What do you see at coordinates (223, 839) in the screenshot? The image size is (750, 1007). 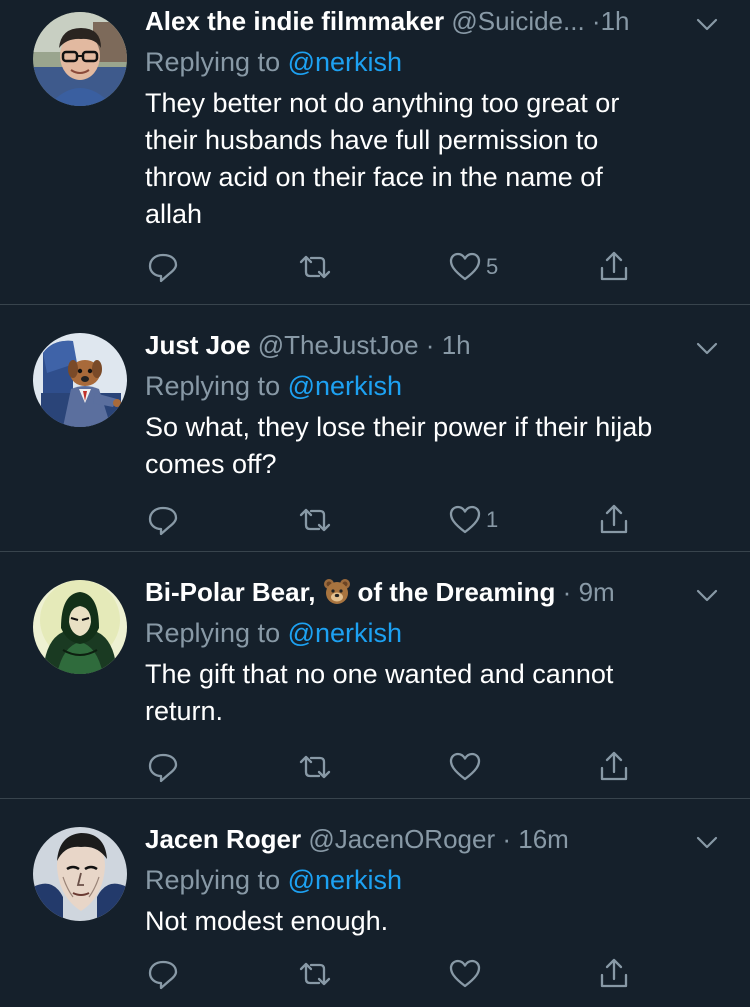 I see `display-name: Jacen Roger` at bounding box center [223, 839].